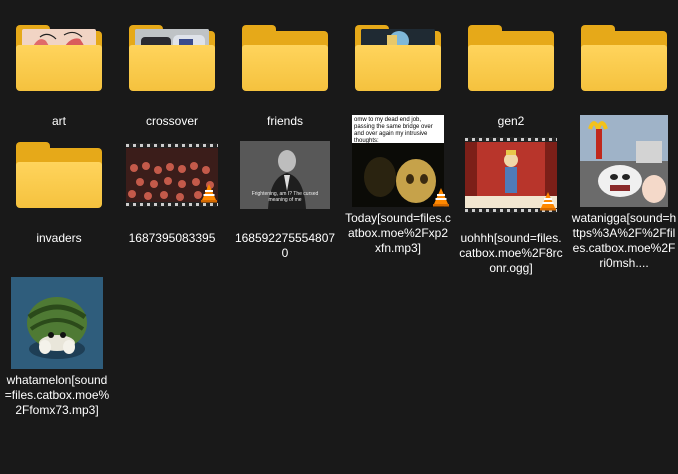 The image size is (678, 474). I want to click on folder-crossover: crossover, so click(172, 68).